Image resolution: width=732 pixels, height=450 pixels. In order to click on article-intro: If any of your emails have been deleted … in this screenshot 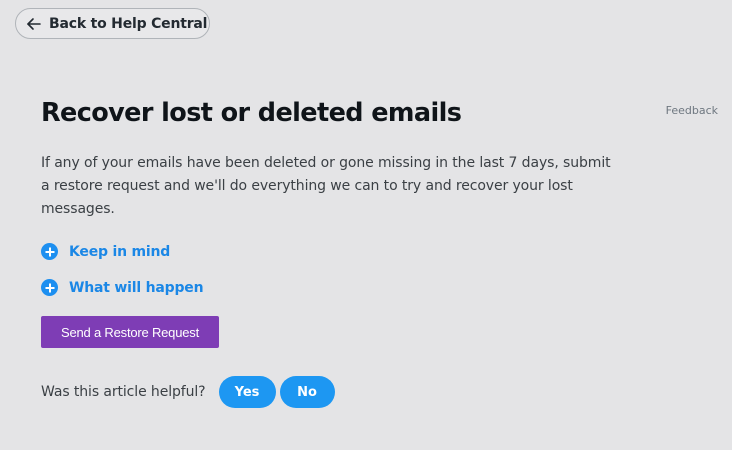, I will do `click(326, 186)`.